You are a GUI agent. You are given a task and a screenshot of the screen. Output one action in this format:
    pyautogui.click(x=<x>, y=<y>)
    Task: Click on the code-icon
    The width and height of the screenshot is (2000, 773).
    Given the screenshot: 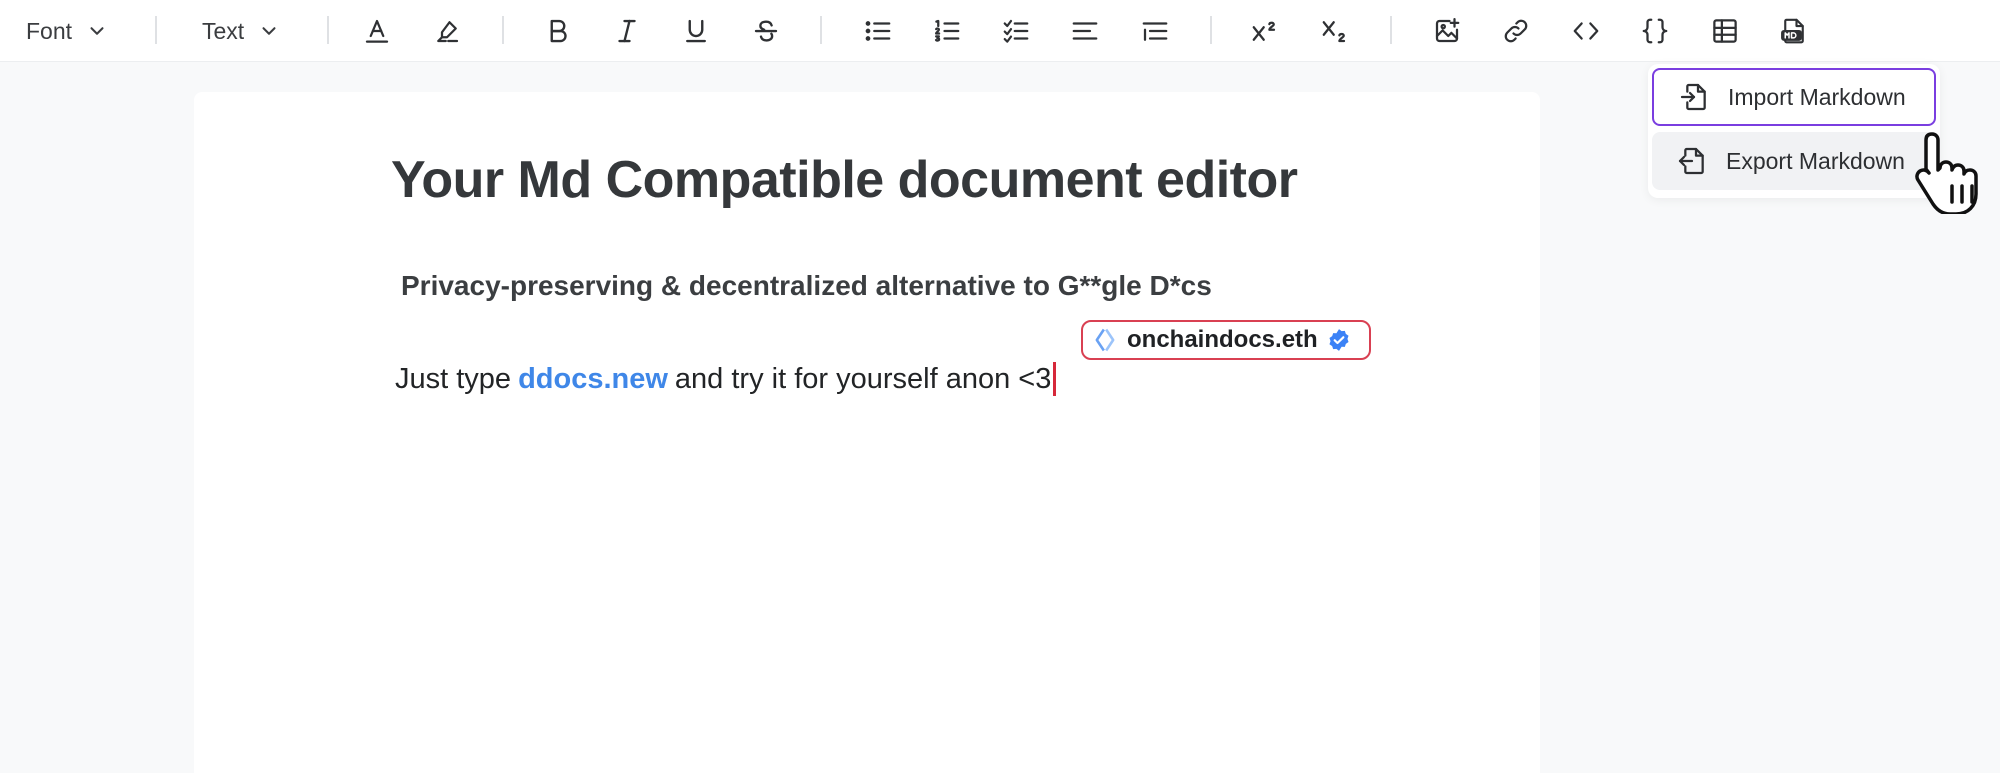 What is the action you would take?
    pyautogui.click(x=1586, y=31)
    